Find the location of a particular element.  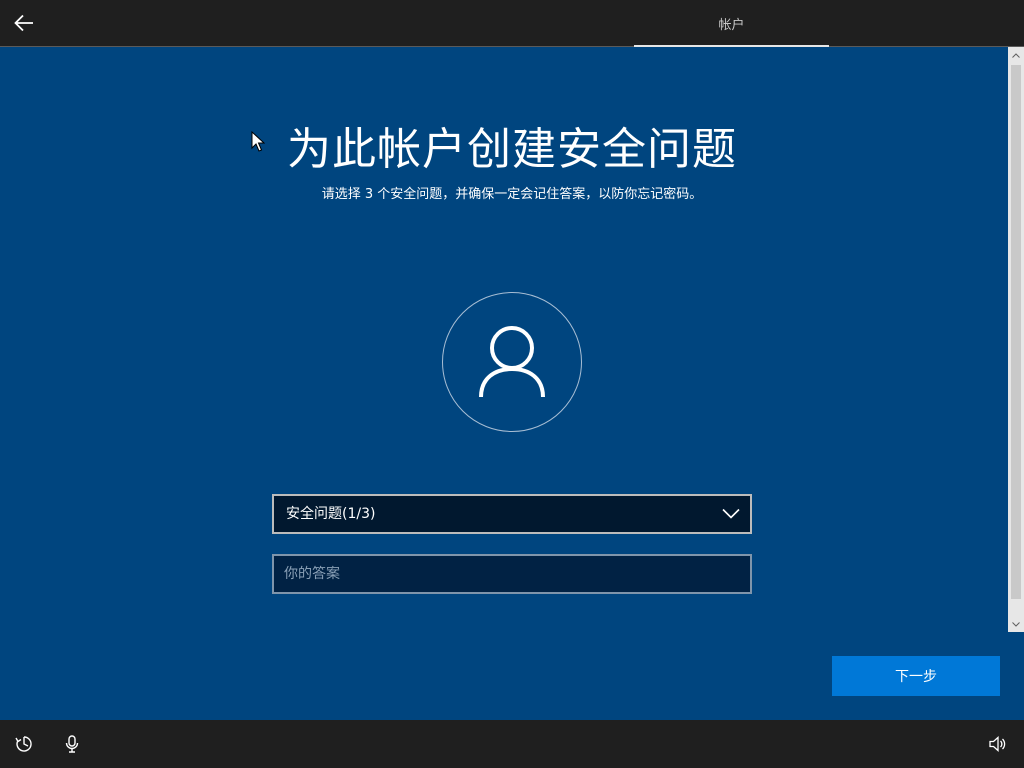

security-question-dropdown: 安全问题(1/3) is located at coordinates (512, 514).